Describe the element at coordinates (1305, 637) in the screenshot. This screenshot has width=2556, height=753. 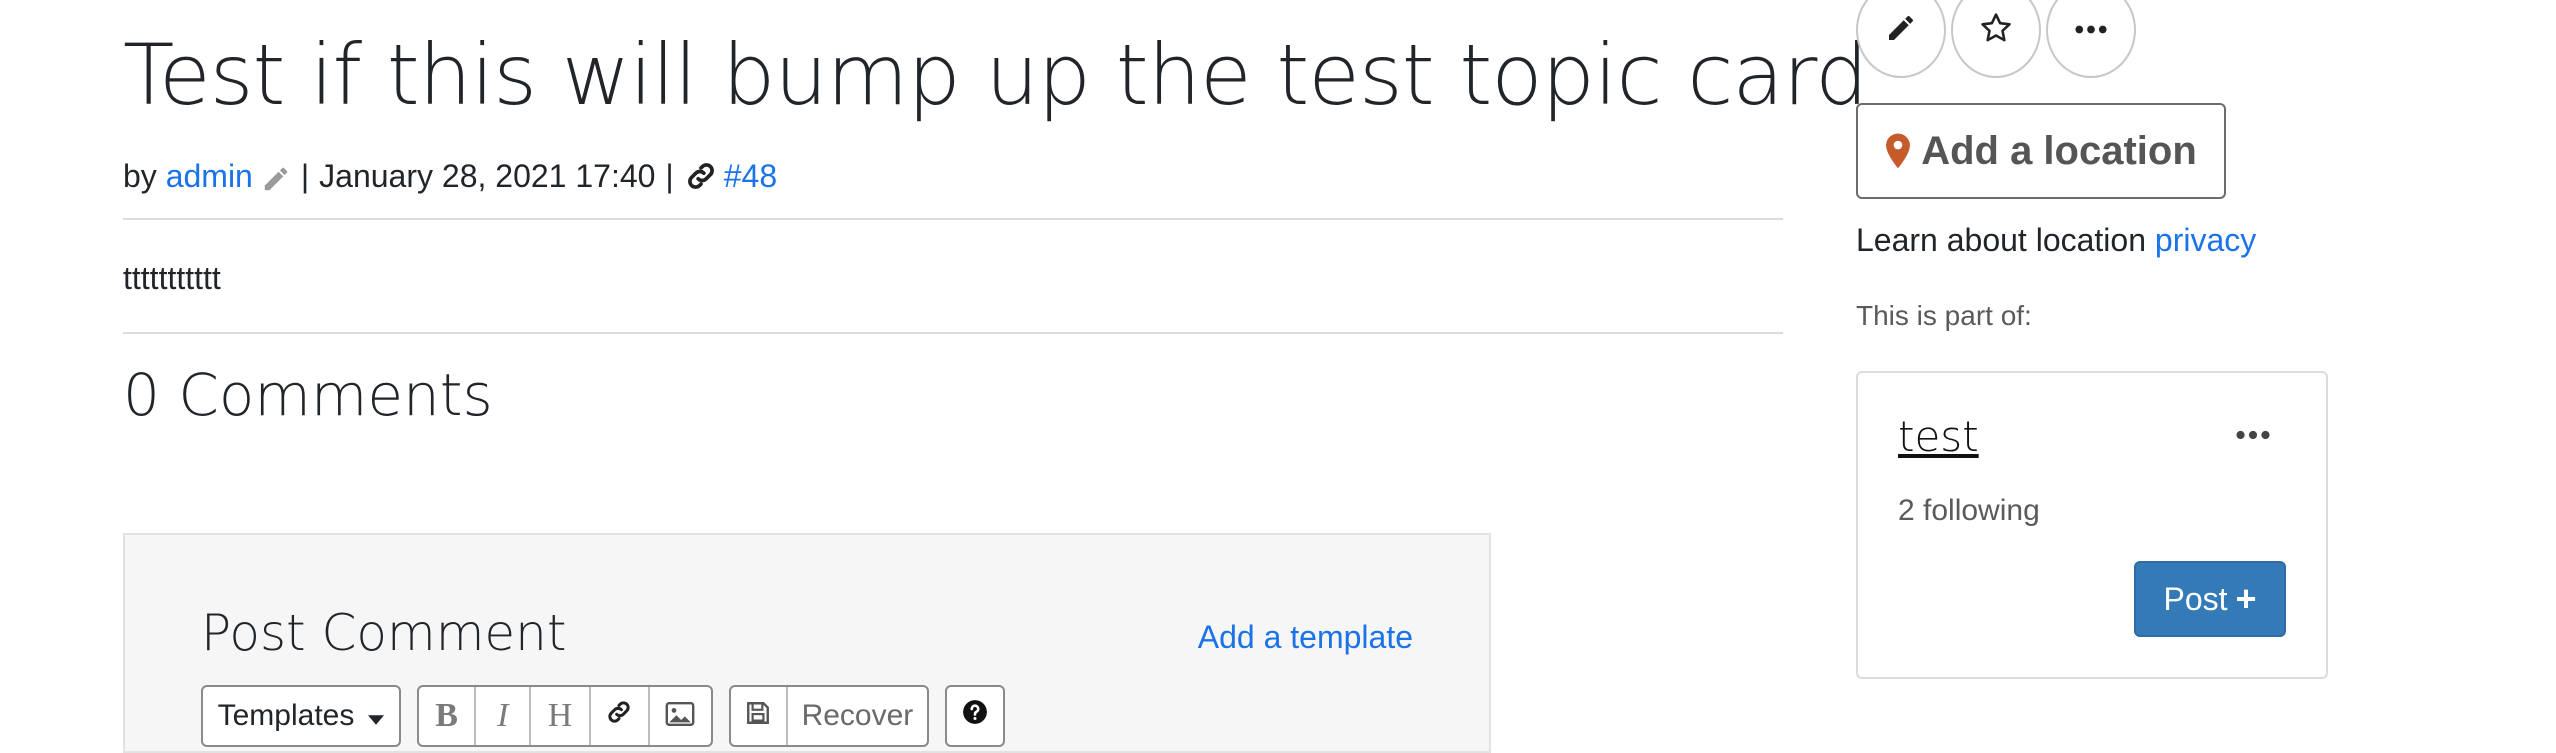
I see `add-template-link: Add a template` at that location.